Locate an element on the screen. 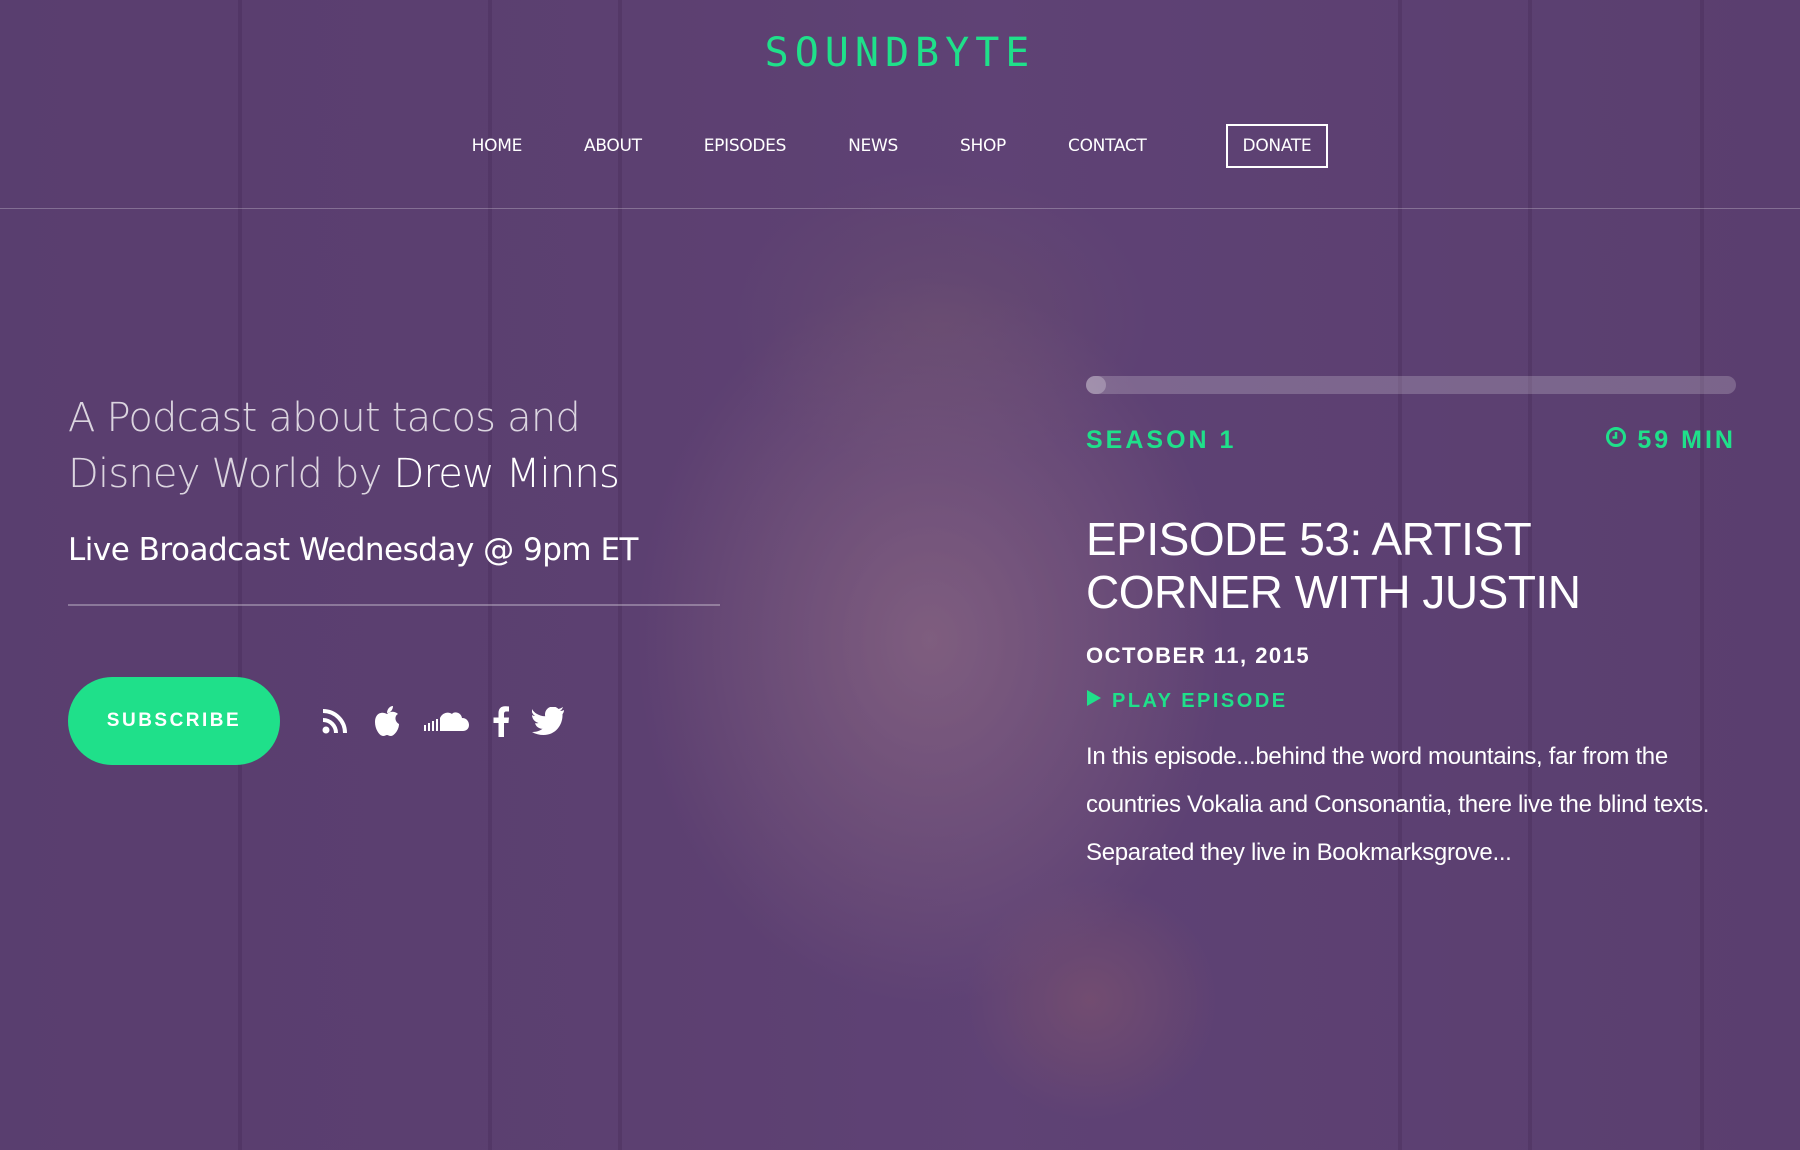 This screenshot has width=1800, height=1150. duration: 59 MIN is located at coordinates (1670, 440).